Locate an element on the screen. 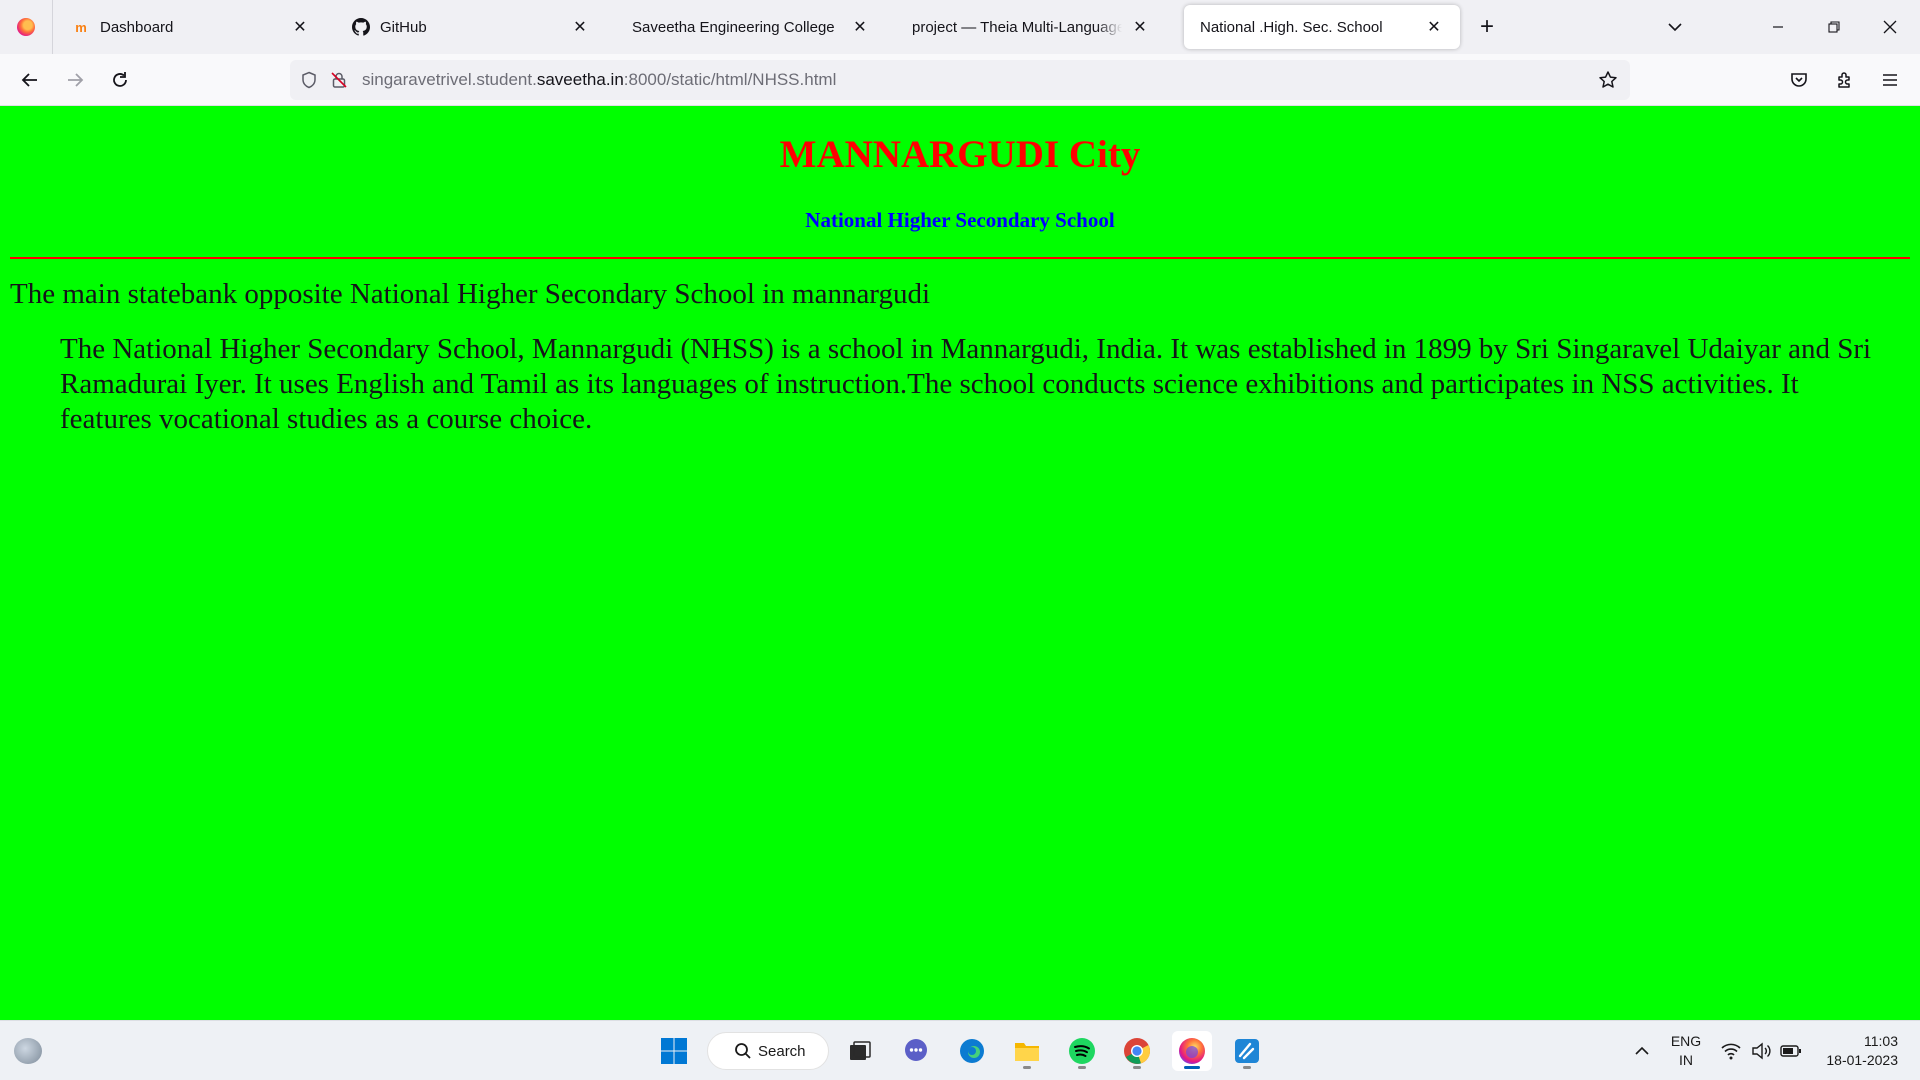 This screenshot has width=1920, height=1080. star-icon is located at coordinates (1608, 79).